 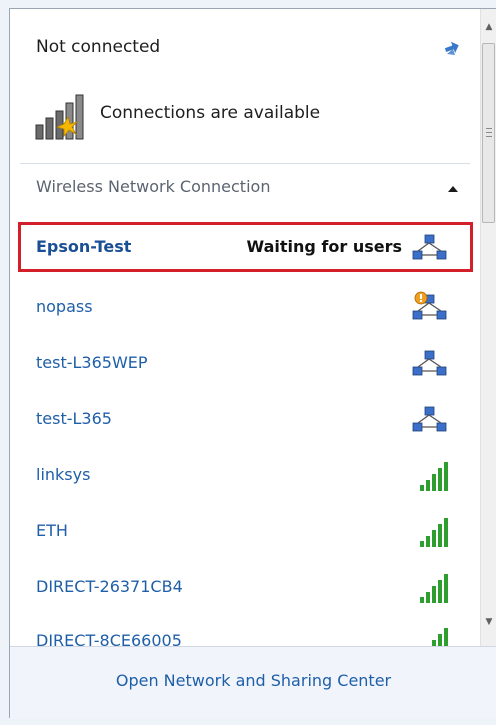 What do you see at coordinates (109, 586) in the screenshot?
I see `network-name: DIRECT-26371CB4` at bounding box center [109, 586].